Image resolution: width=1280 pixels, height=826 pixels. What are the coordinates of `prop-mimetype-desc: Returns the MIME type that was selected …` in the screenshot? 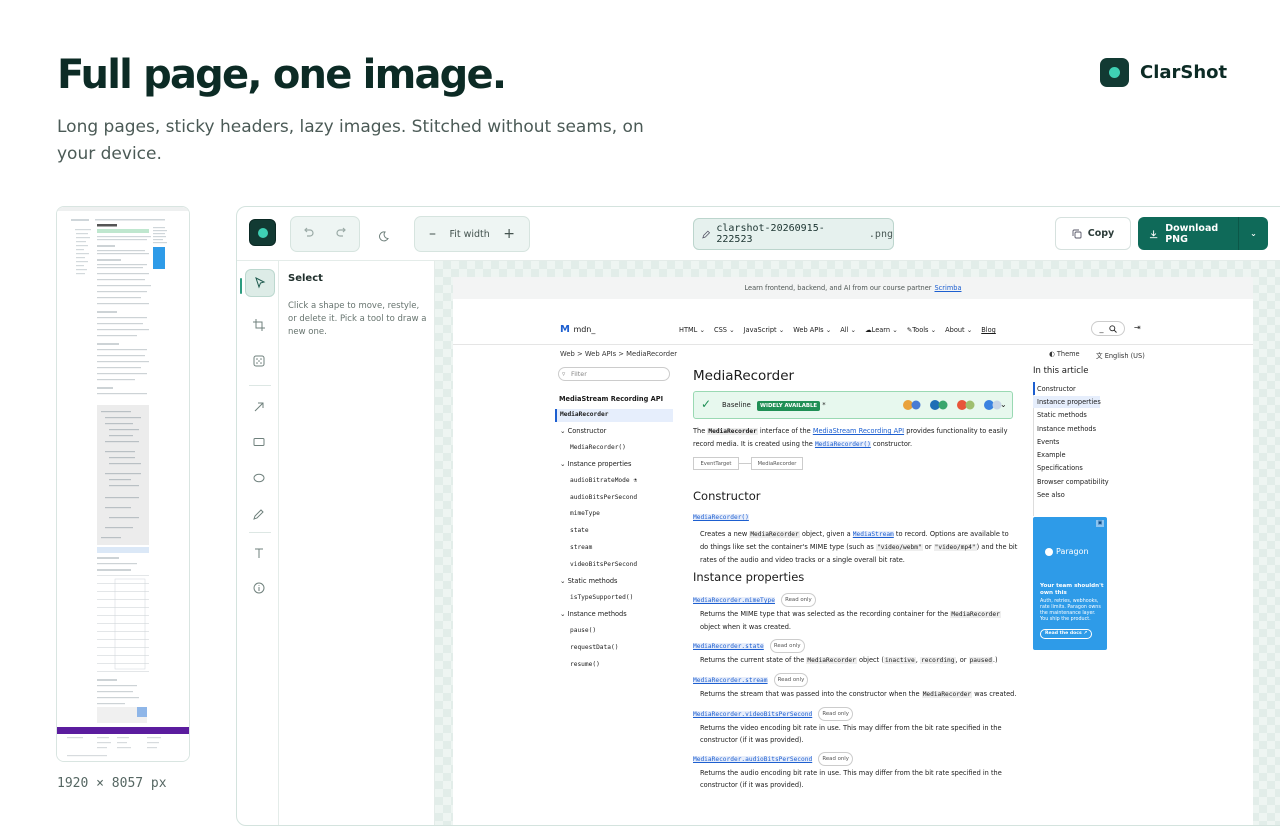 It's located at (850, 620).